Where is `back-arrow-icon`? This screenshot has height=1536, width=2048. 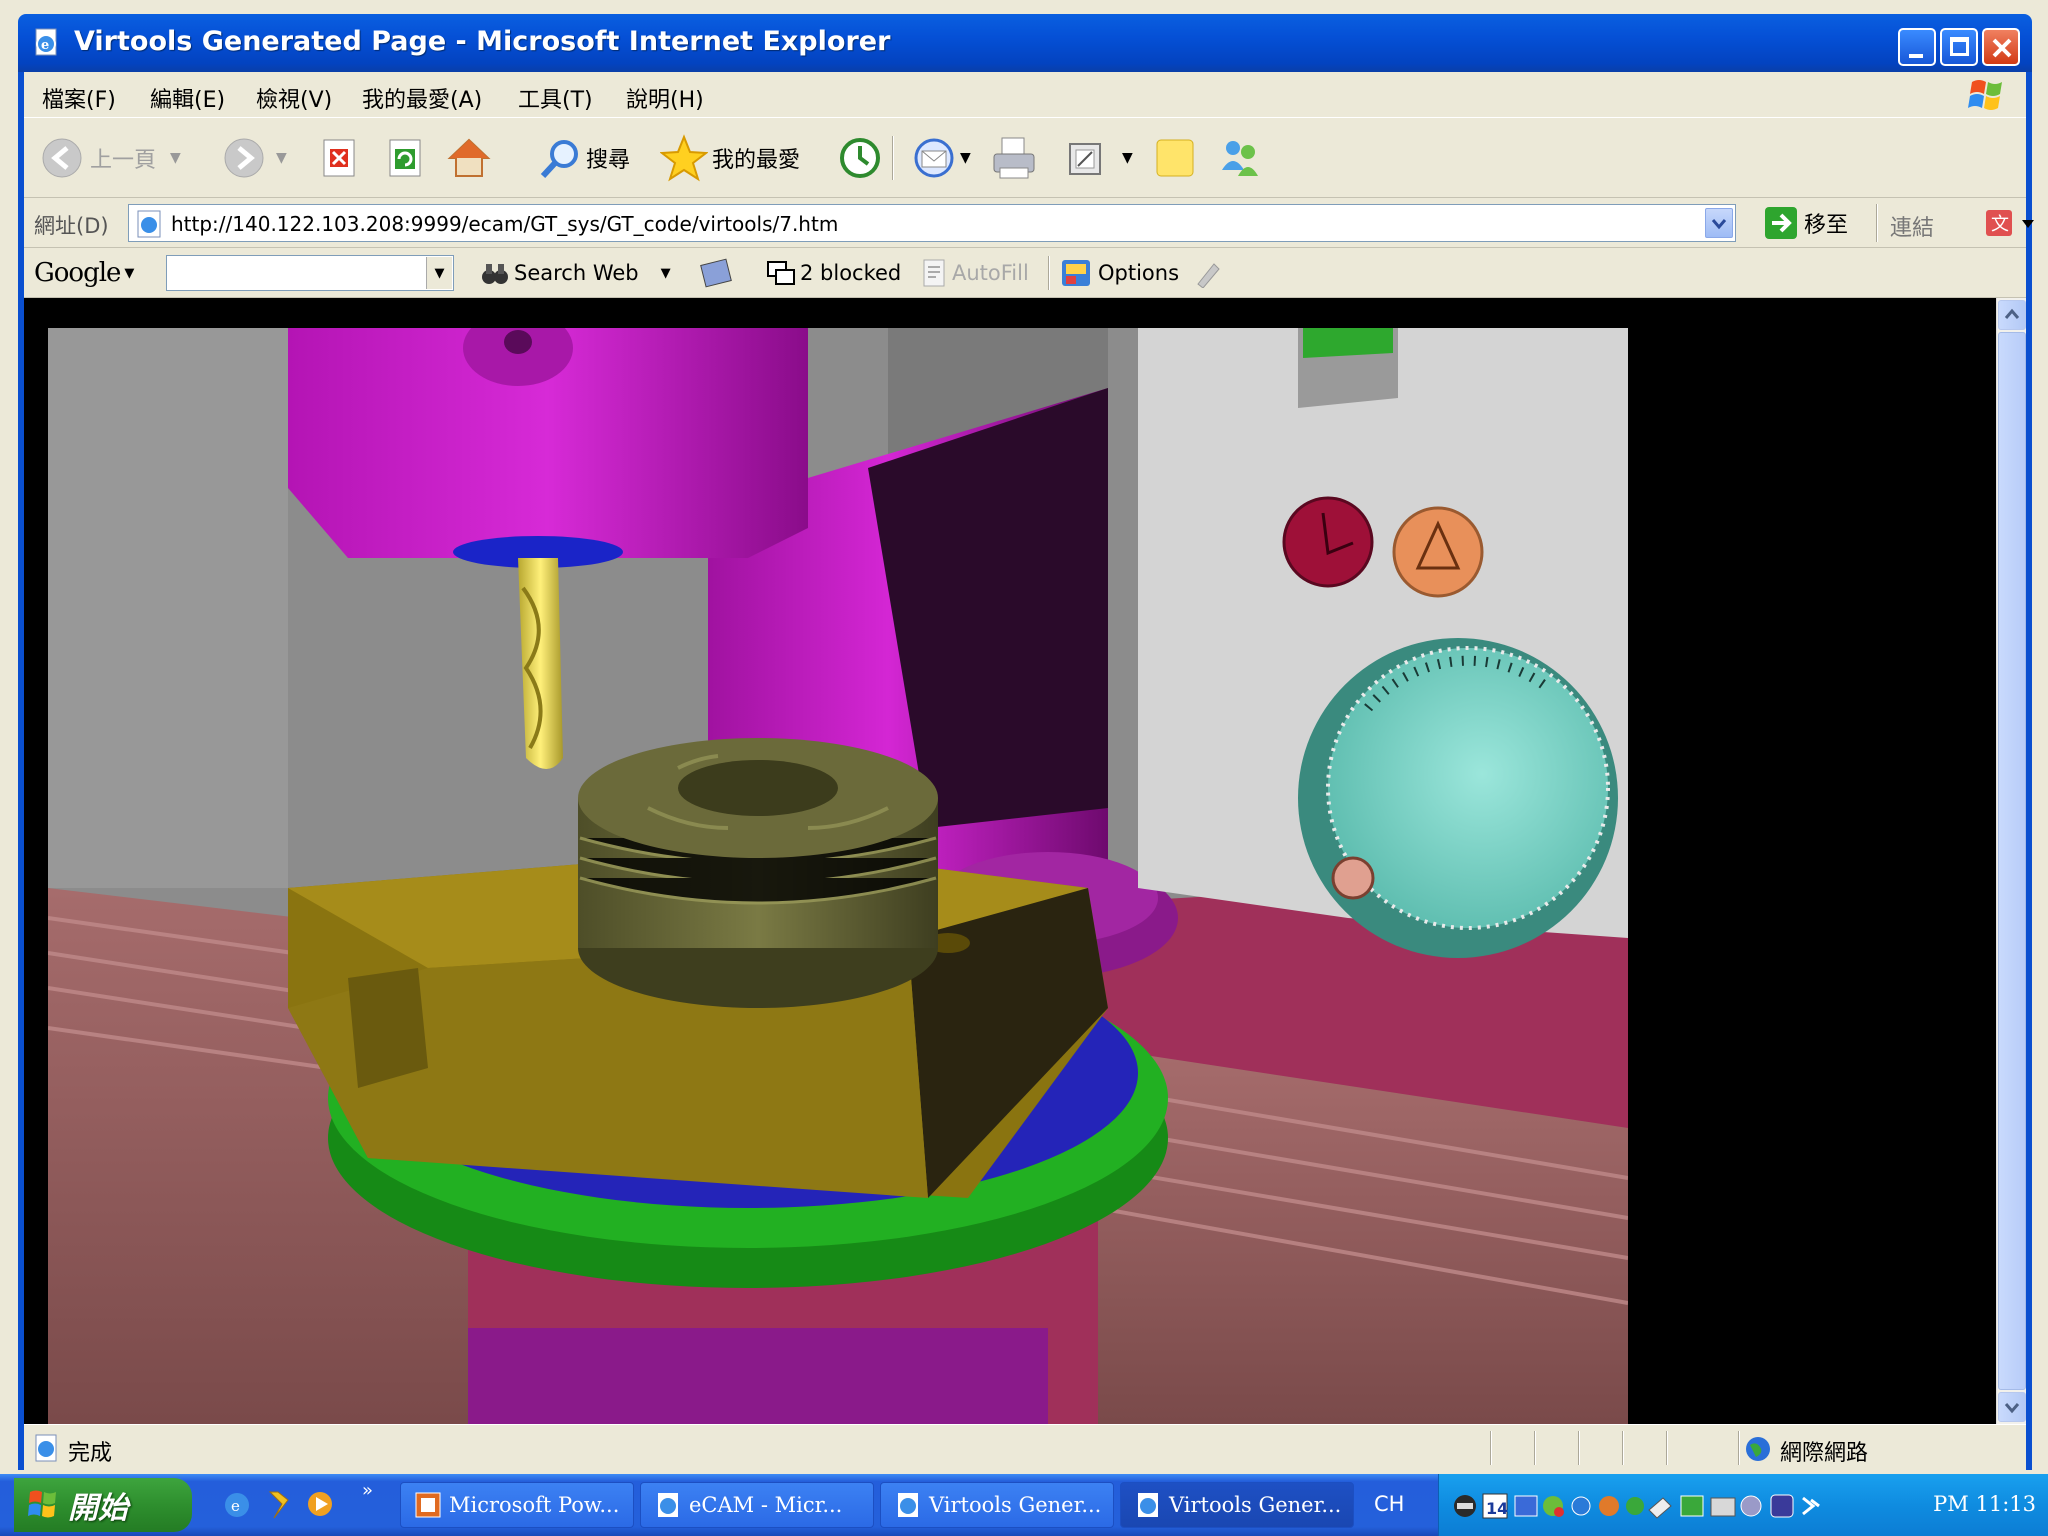
back-arrow-icon is located at coordinates (62, 158).